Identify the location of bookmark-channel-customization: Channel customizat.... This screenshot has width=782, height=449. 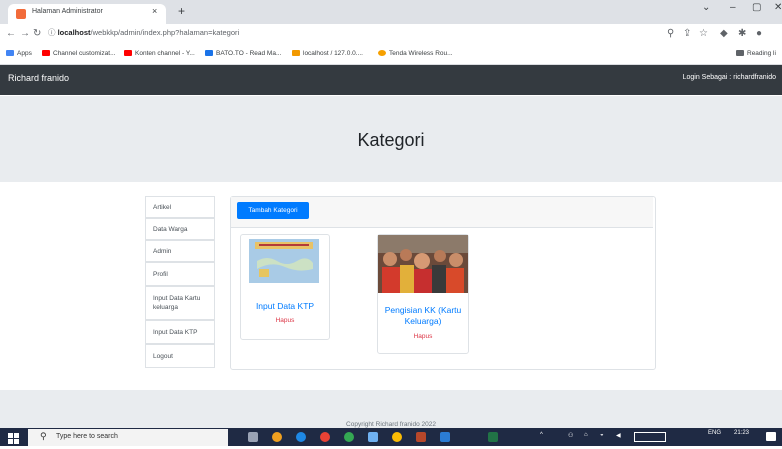
(79, 53).